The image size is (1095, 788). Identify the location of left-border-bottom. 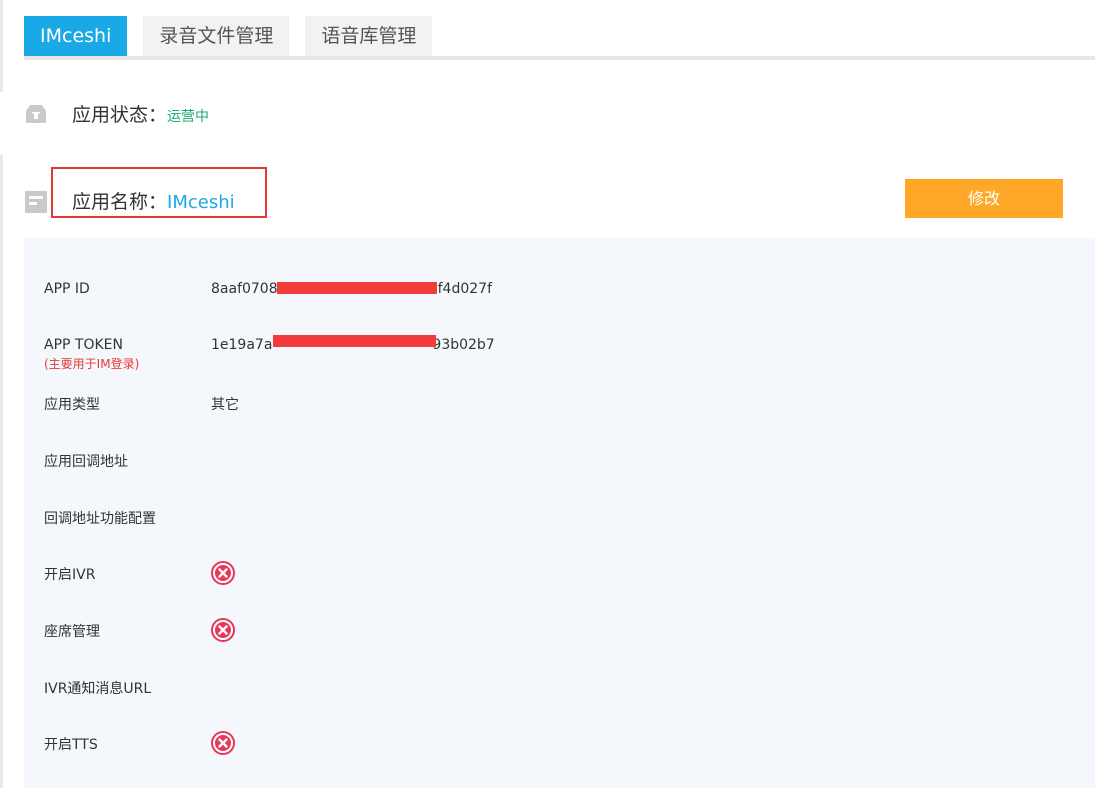
(1, 471).